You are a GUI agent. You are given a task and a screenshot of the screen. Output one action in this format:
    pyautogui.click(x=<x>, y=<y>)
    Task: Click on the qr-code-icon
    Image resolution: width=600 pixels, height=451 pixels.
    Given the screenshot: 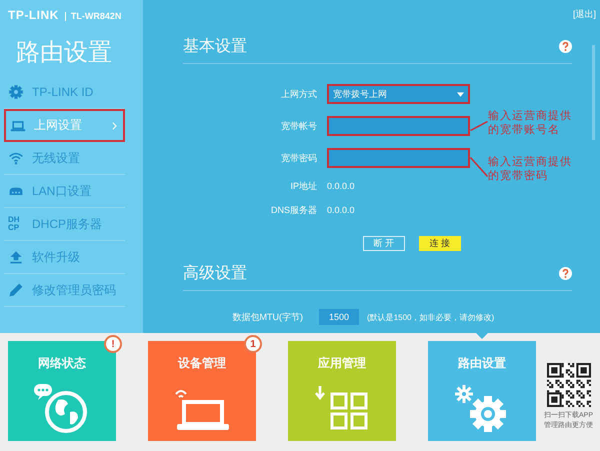 What is the action you would take?
    pyautogui.click(x=568, y=385)
    